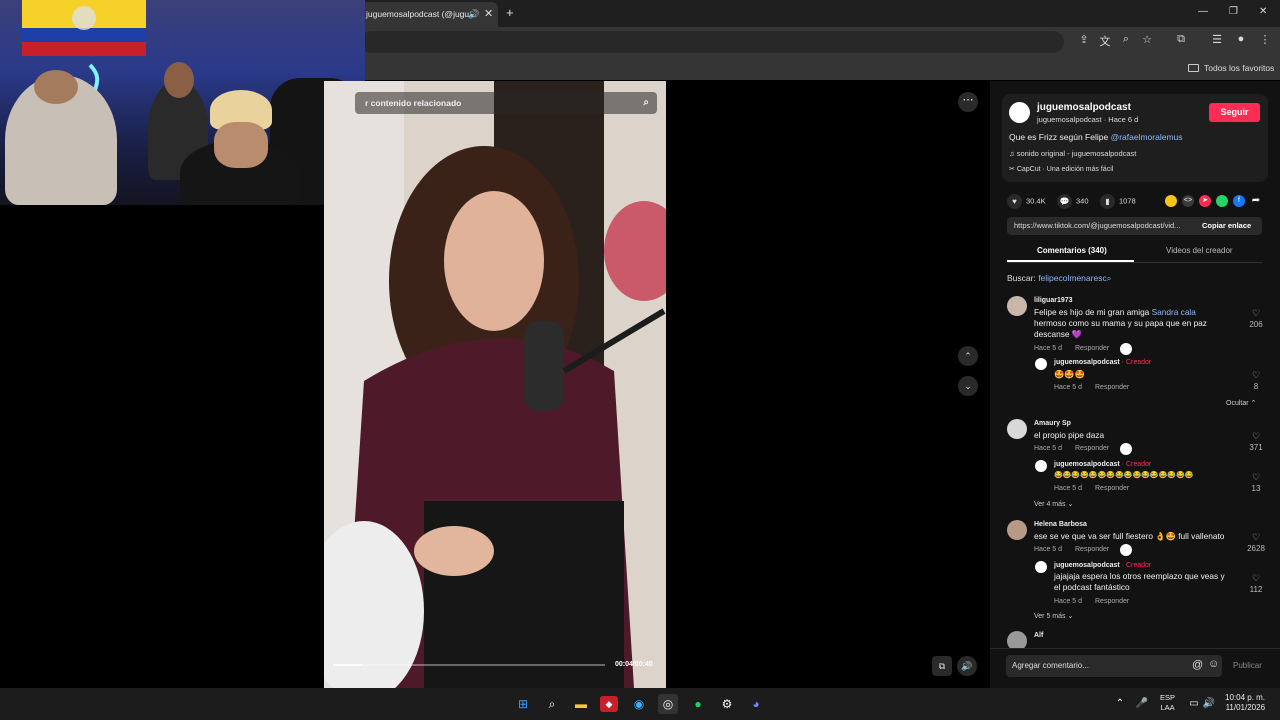 Image resolution: width=1280 pixels, height=720 pixels. I want to click on close-window-icon: ✕, so click(1263, 11).